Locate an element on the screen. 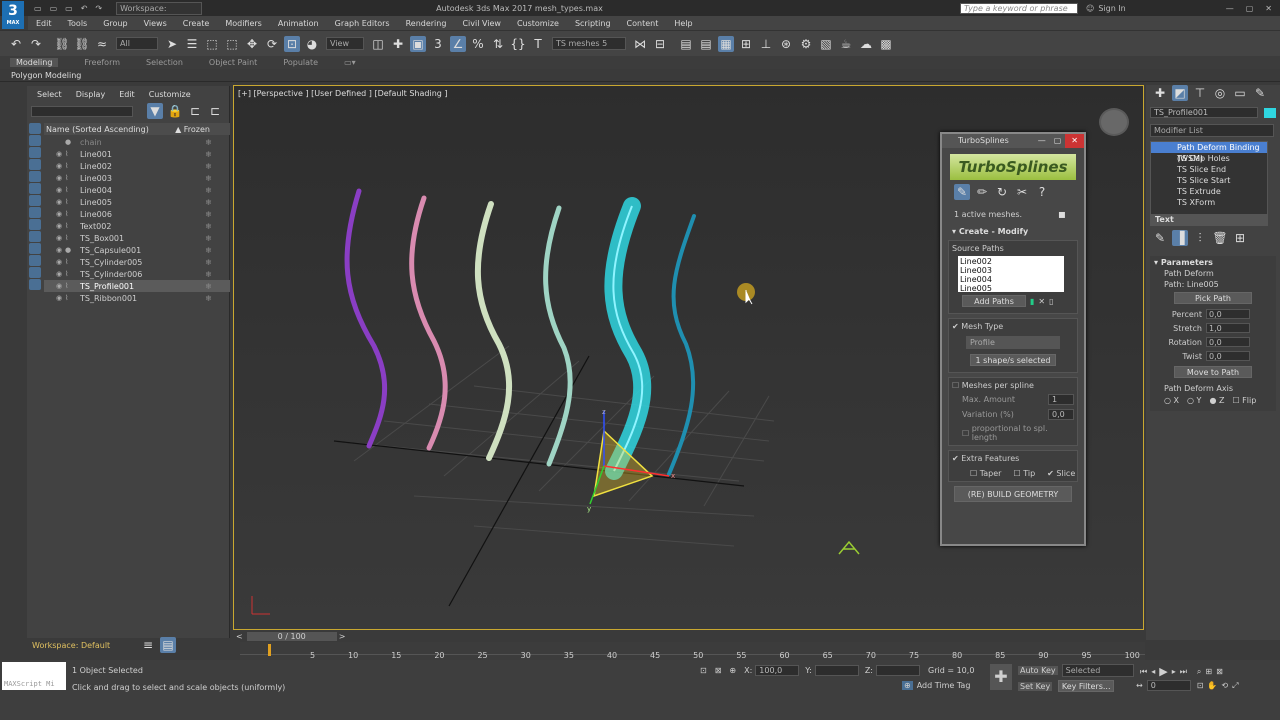 The height and width of the screenshot is (720, 1280). object-name-field: TS_Profile001 is located at coordinates (1204, 112).